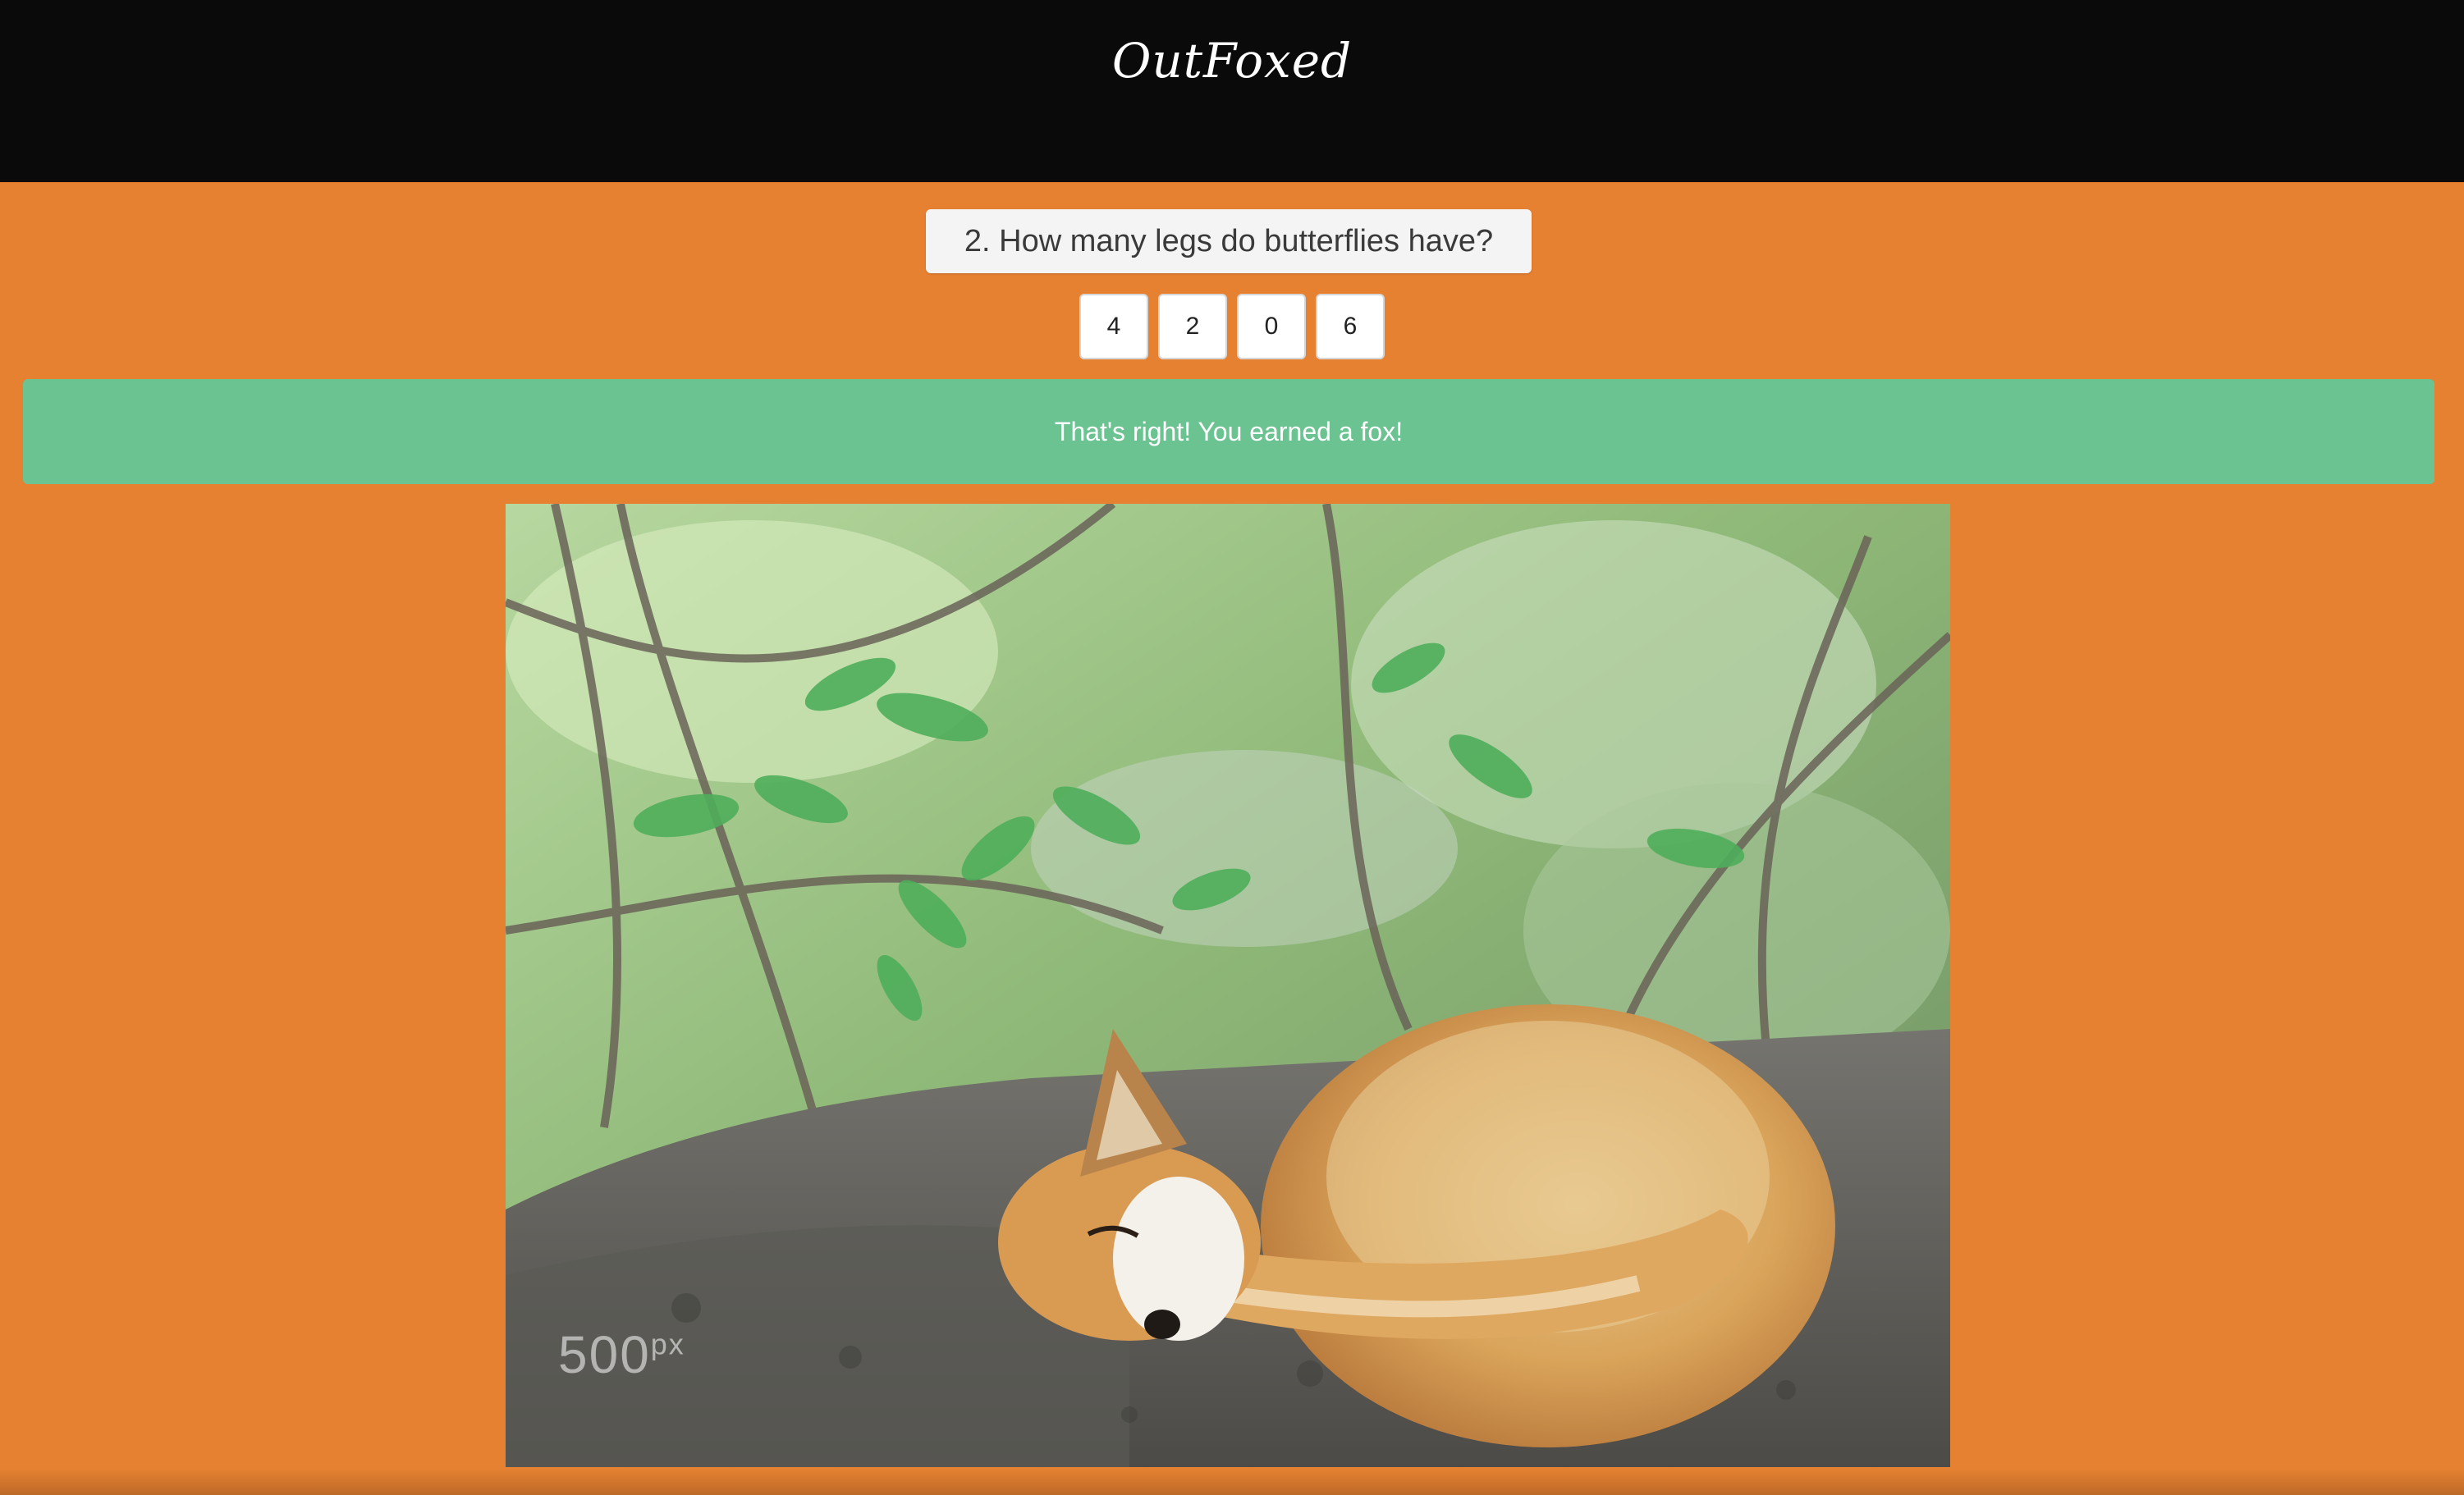 This screenshot has height=1495, width=2464. I want to click on bottom-shadow, so click(1232, 1482).